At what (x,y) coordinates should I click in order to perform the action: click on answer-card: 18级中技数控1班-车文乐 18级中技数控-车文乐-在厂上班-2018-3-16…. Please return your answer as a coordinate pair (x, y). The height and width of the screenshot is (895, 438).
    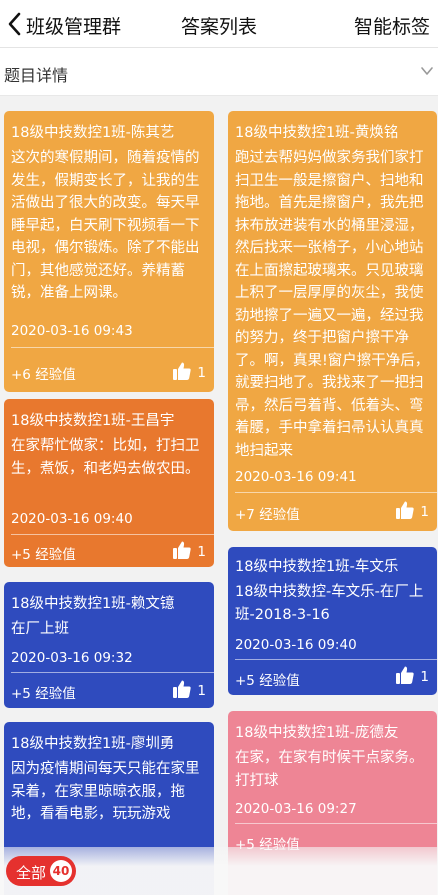
    Looking at the image, I should click on (332, 621).